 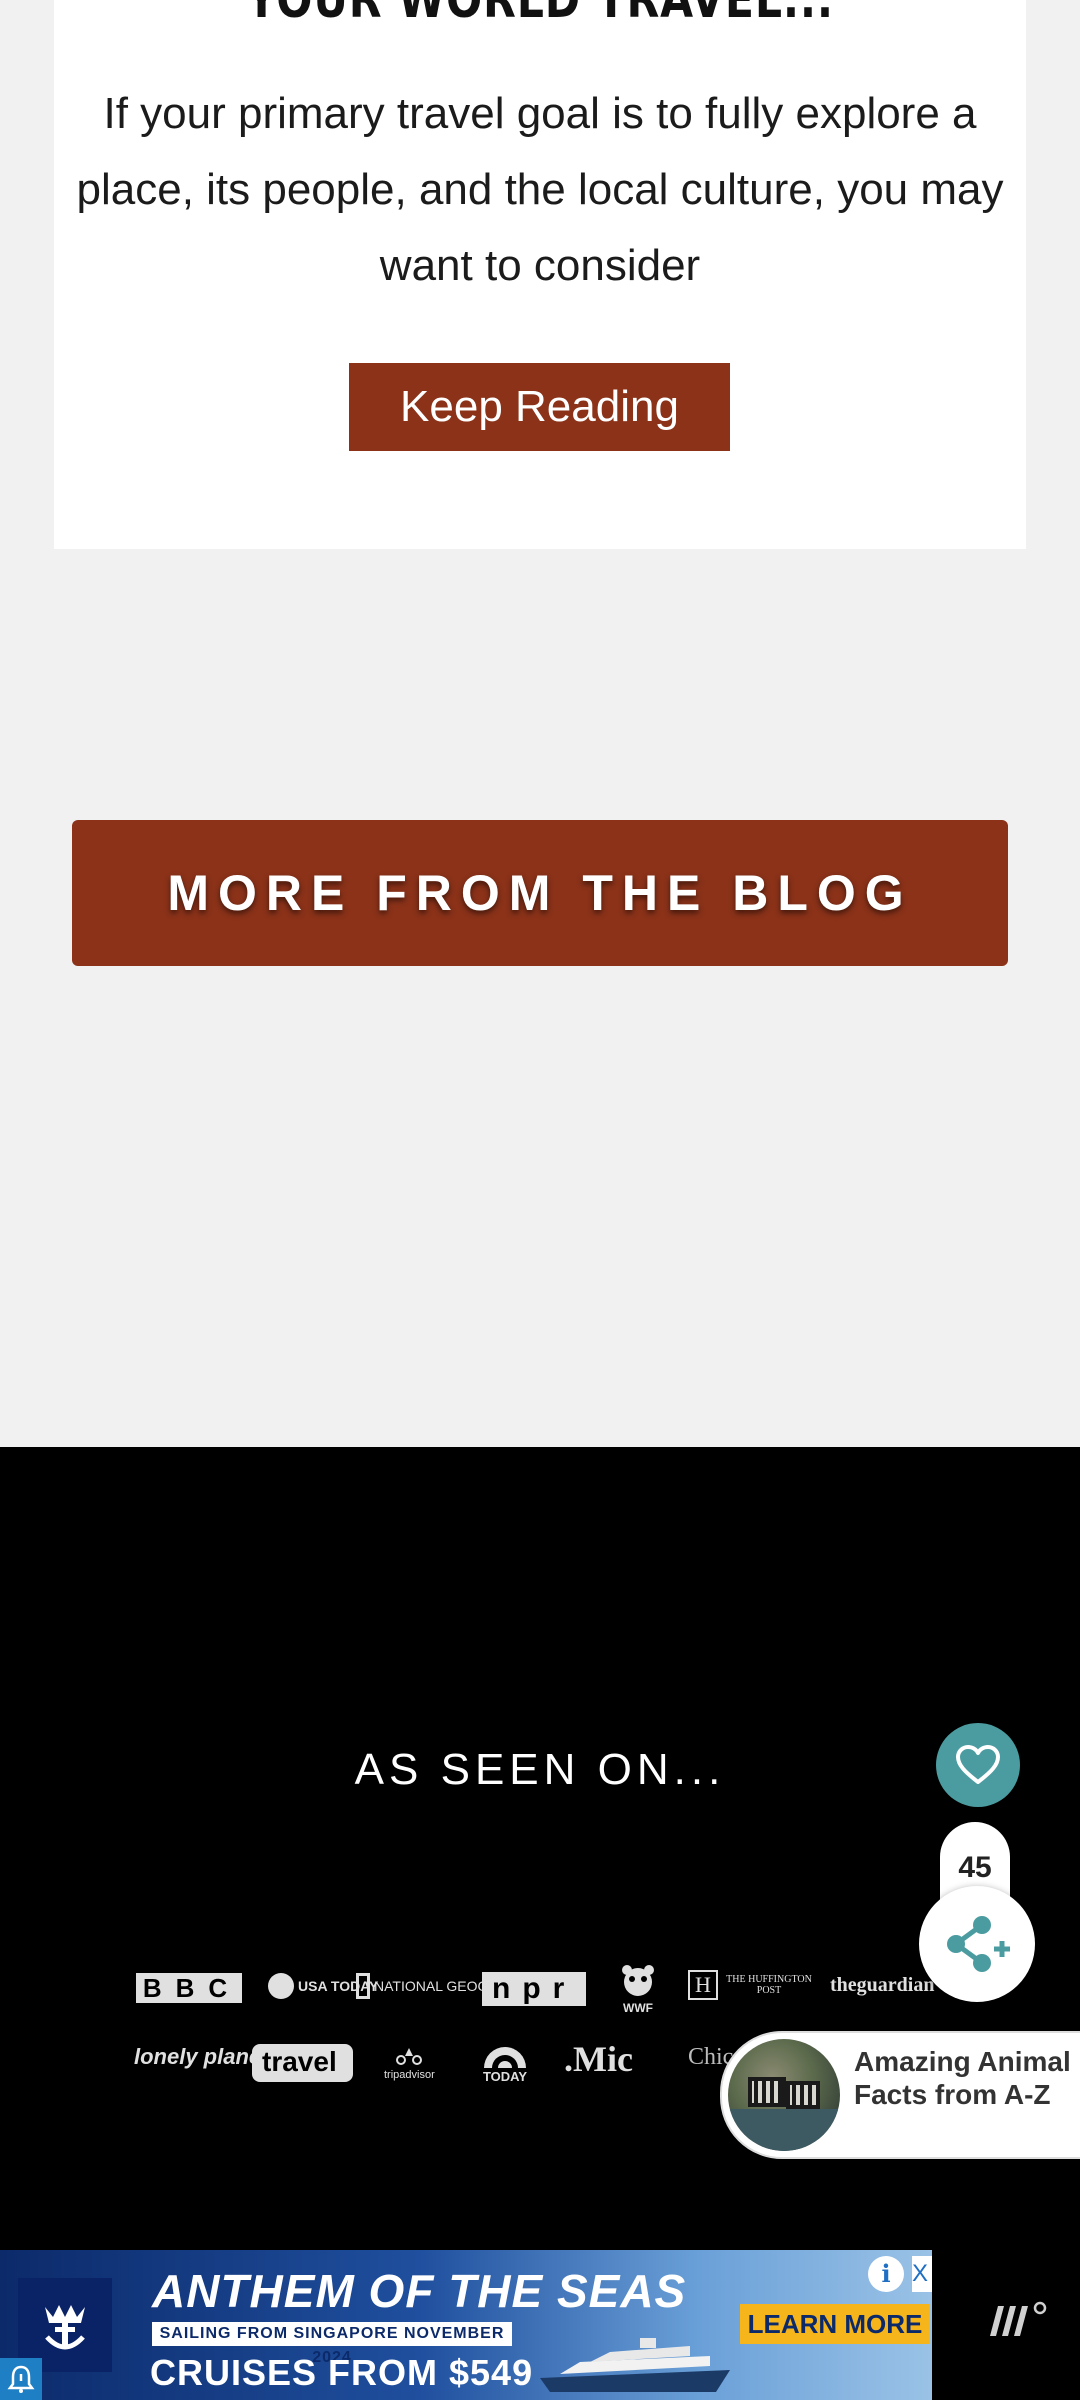 What do you see at coordinates (332, 2344) in the screenshot?
I see `ad-subline: SAILING FROM SINGAPORE NOVEMBER 2024` at bounding box center [332, 2344].